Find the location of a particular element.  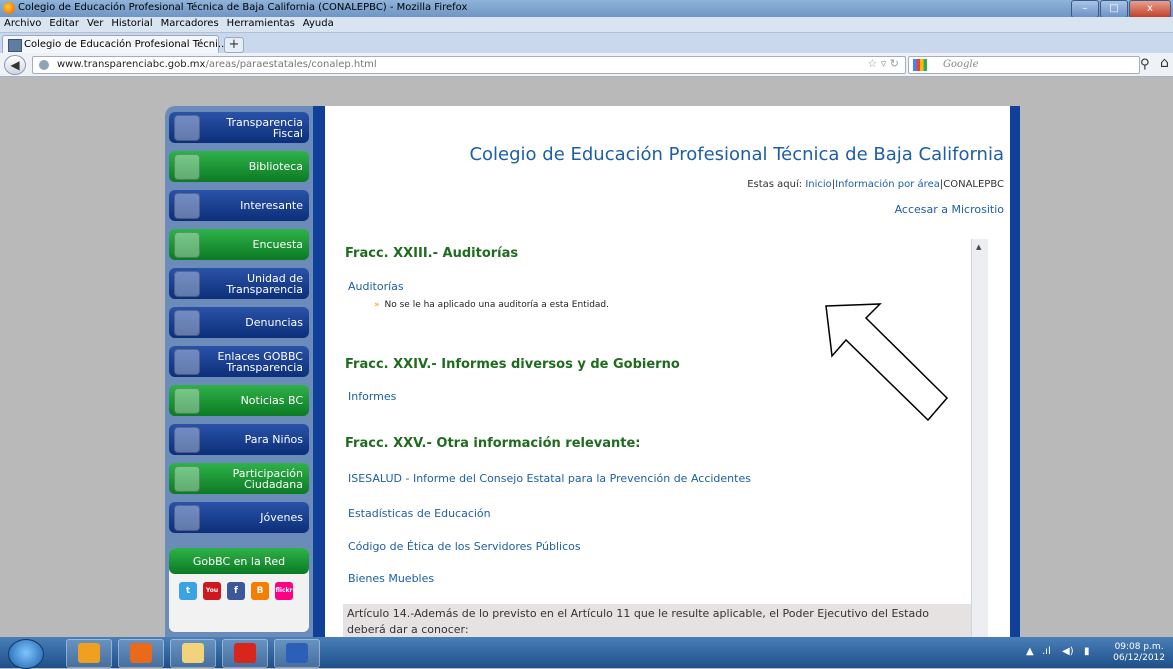

sidebar-item-1: Biblioteca is located at coordinates (239, 166).